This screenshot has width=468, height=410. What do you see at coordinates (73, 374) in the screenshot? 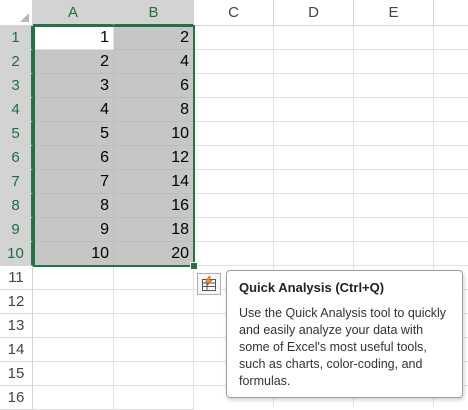
I see `cell-a15` at bounding box center [73, 374].